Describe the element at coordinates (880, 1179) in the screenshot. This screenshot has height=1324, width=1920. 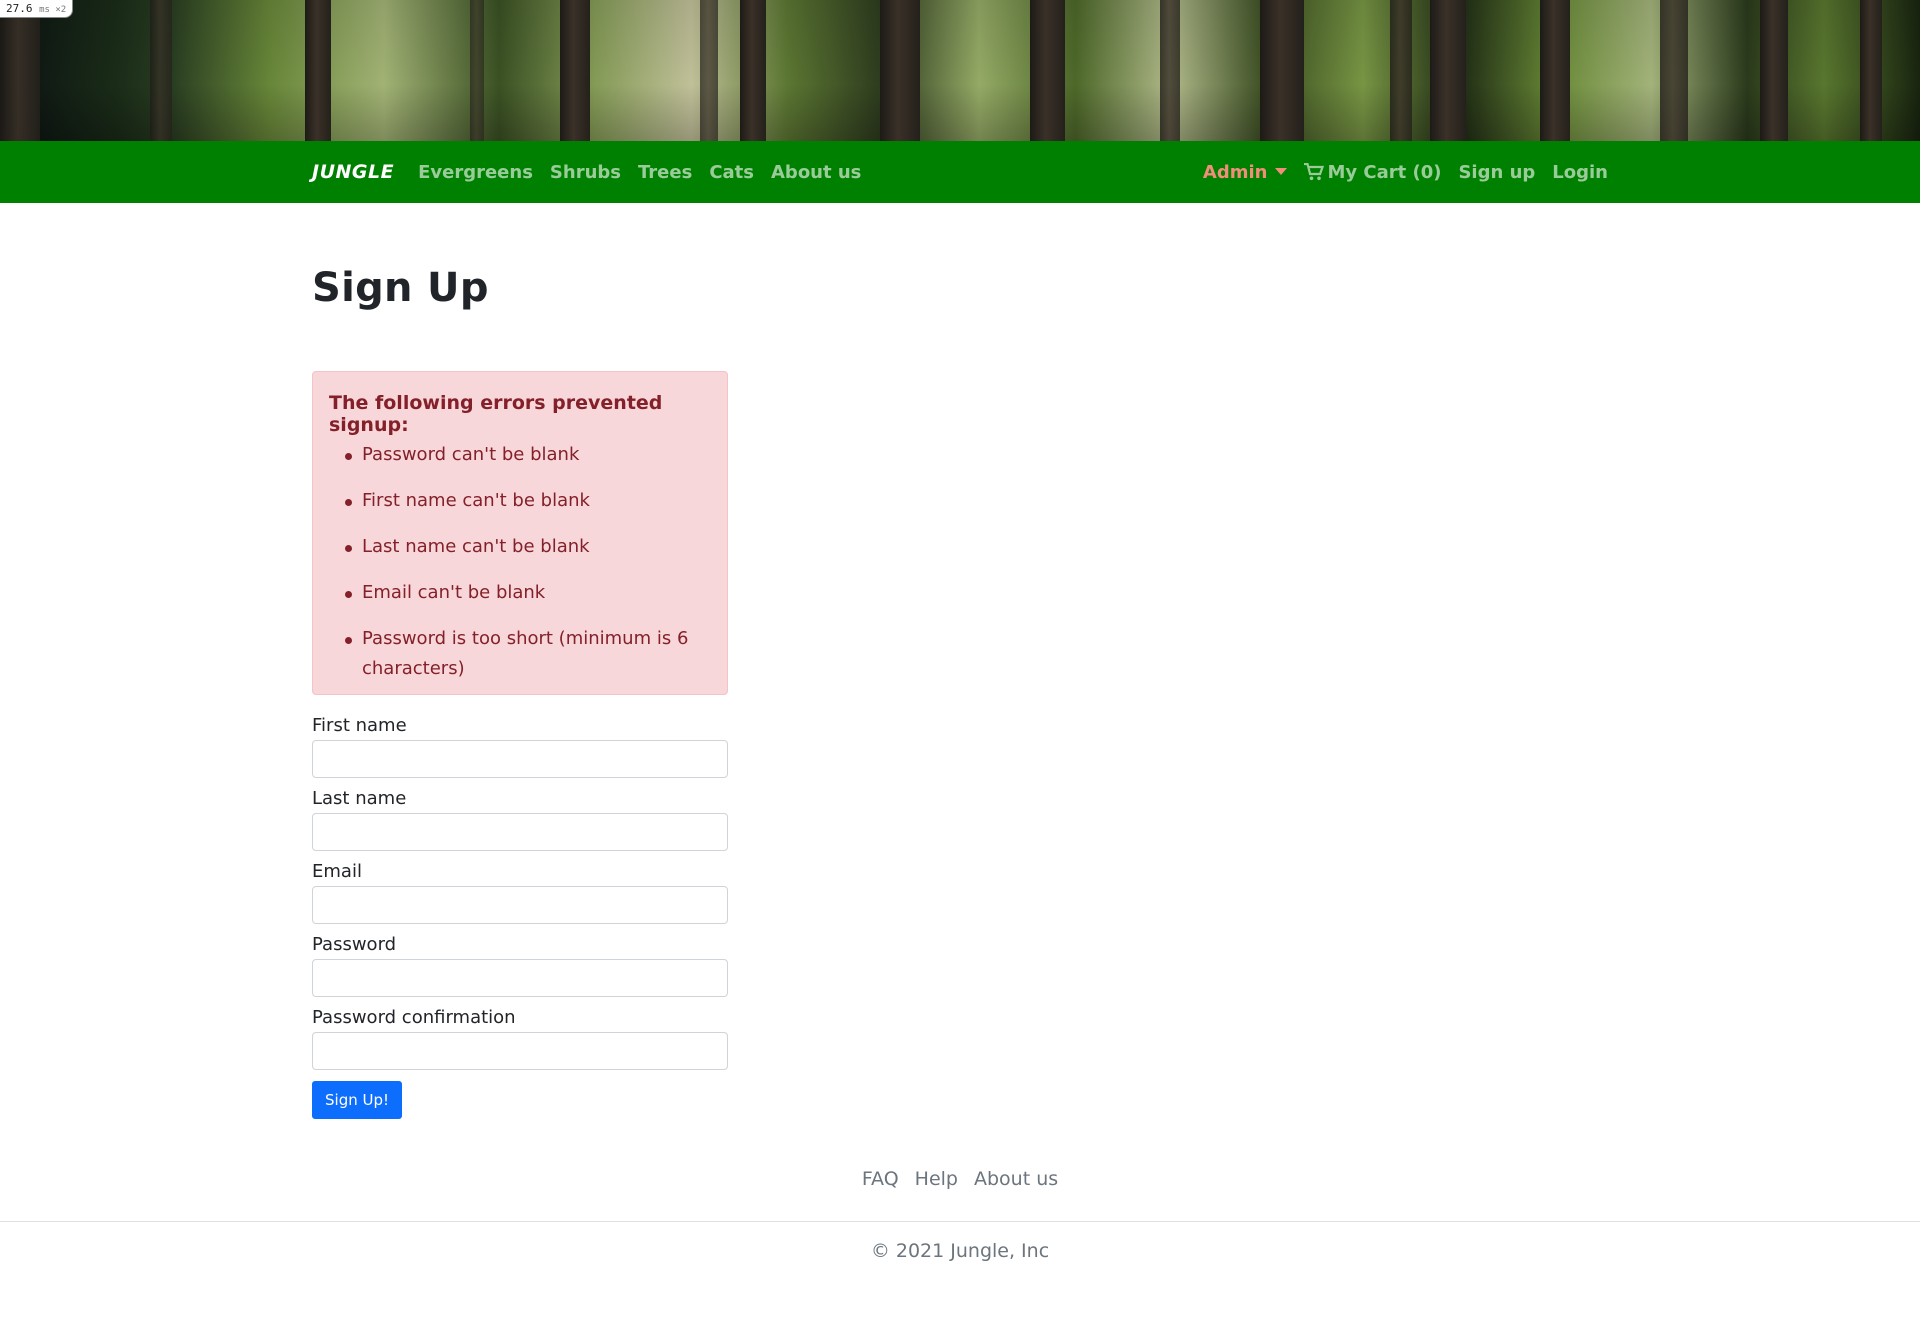
I see `footer-link-faq: FAQ` at that location.